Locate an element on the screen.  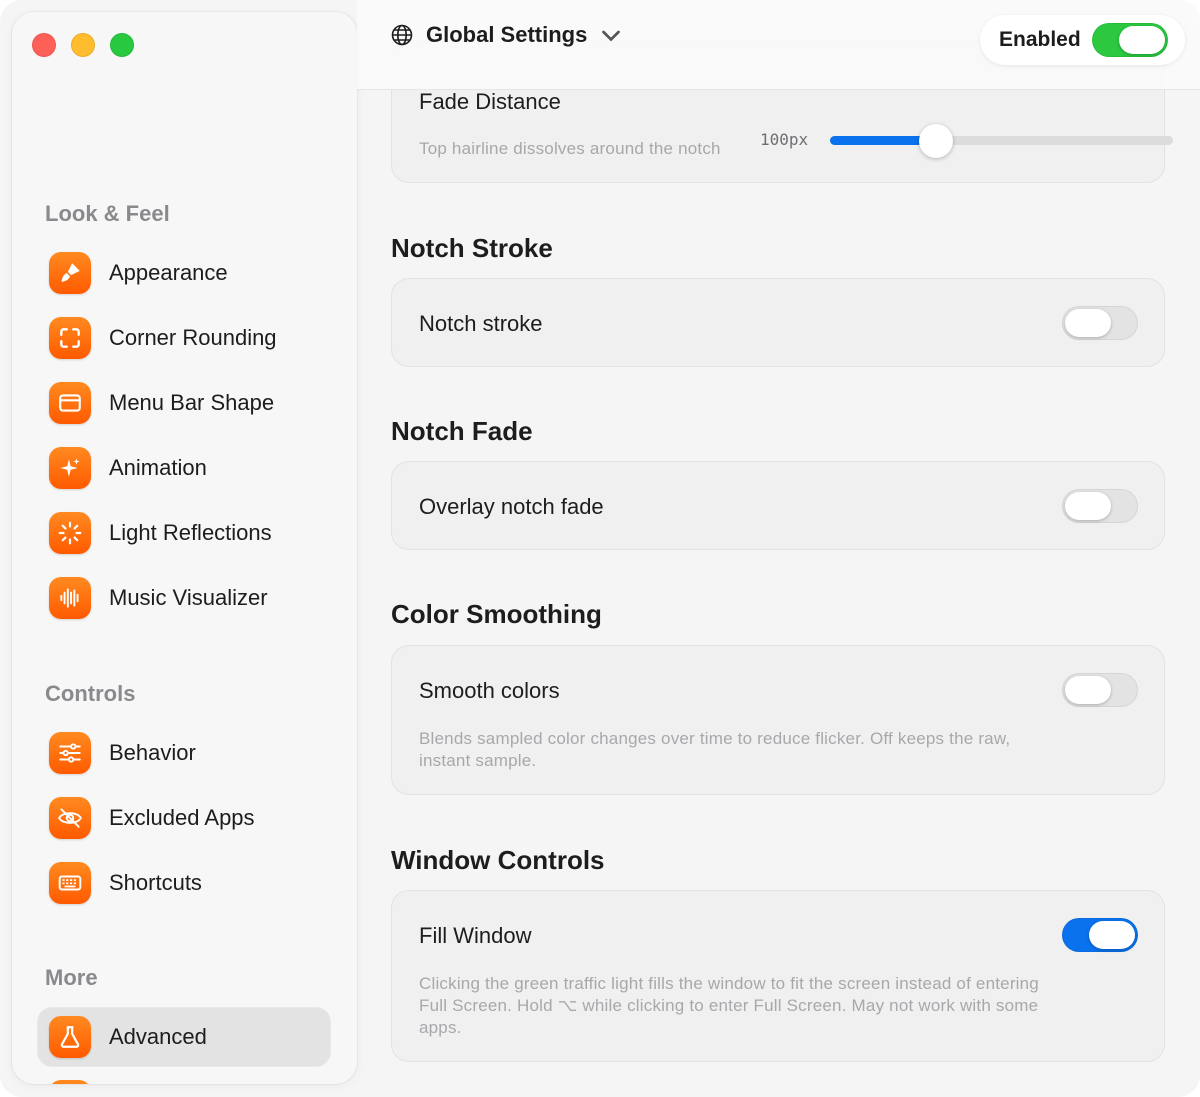
traffic-lights is located at coordinates (83, 45).